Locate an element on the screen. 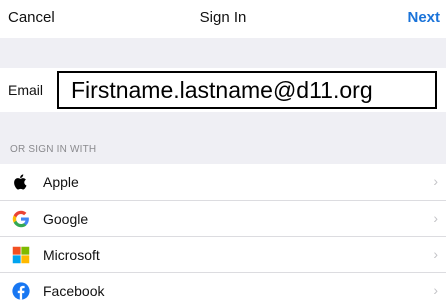 This screenshot has height=308, width=446. provider-row-microsoft: Microsoft › is located at coordinates (223, 254).